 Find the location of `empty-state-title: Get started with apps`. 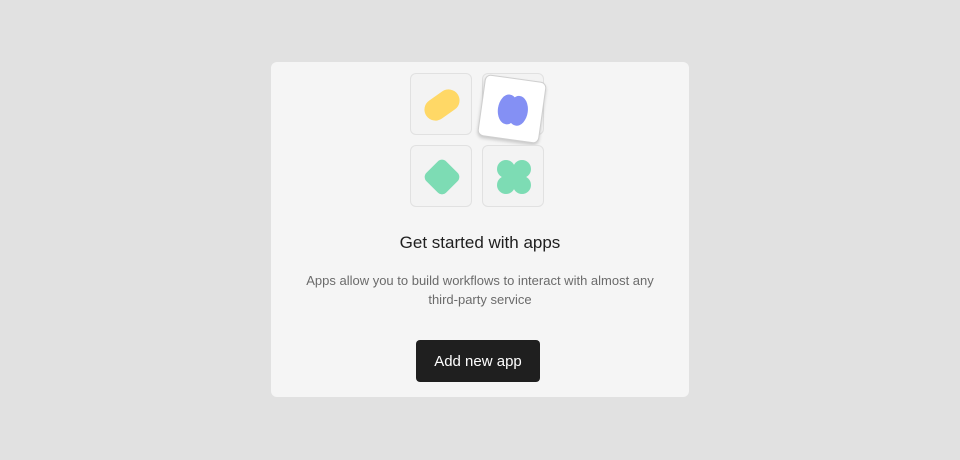

empty-state-title: Get started with apps is located at coordinates (480, 242).